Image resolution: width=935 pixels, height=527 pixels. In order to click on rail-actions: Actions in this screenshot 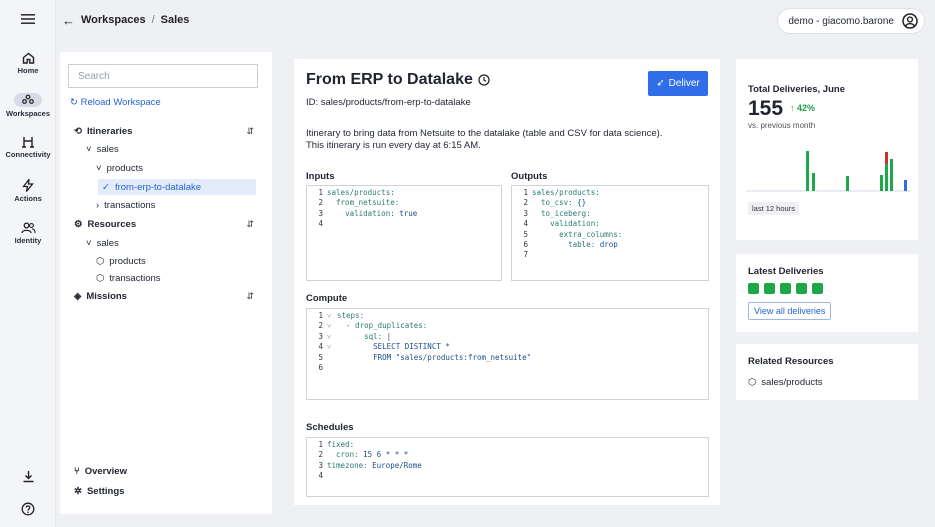, I will do `click(28, 191)`.